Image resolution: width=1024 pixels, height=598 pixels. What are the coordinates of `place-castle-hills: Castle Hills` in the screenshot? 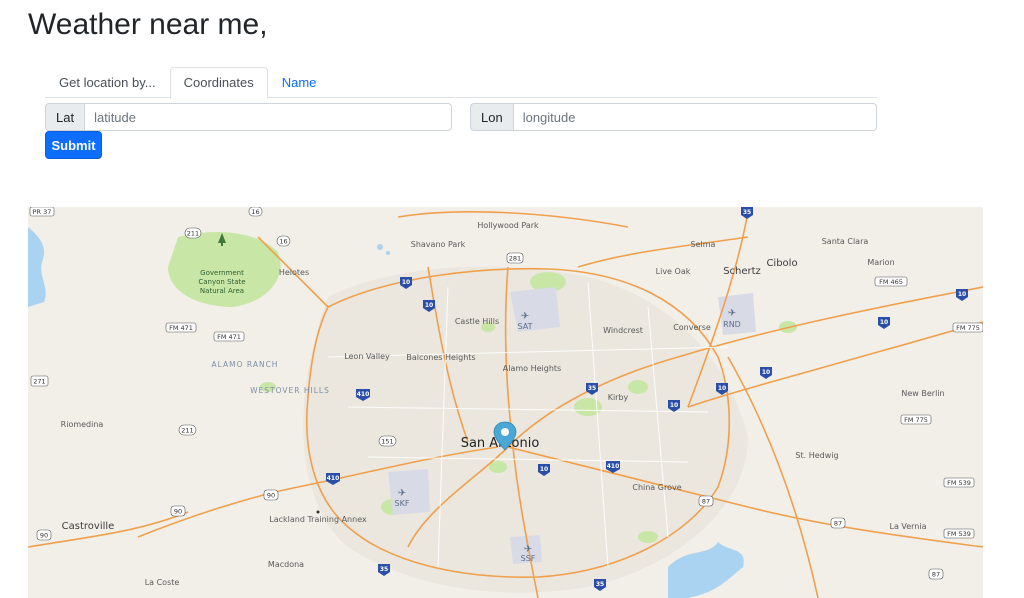 It's located at (477, 321).